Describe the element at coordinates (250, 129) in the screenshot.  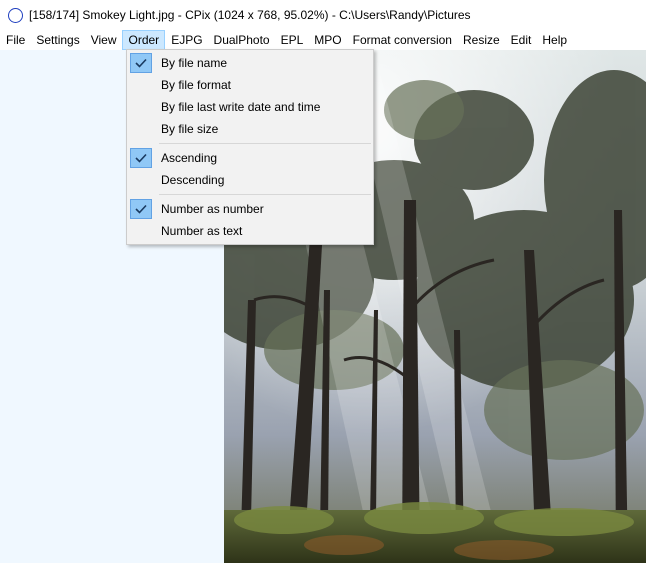
I see `menu-item-by-file-size: By file size` at that location.